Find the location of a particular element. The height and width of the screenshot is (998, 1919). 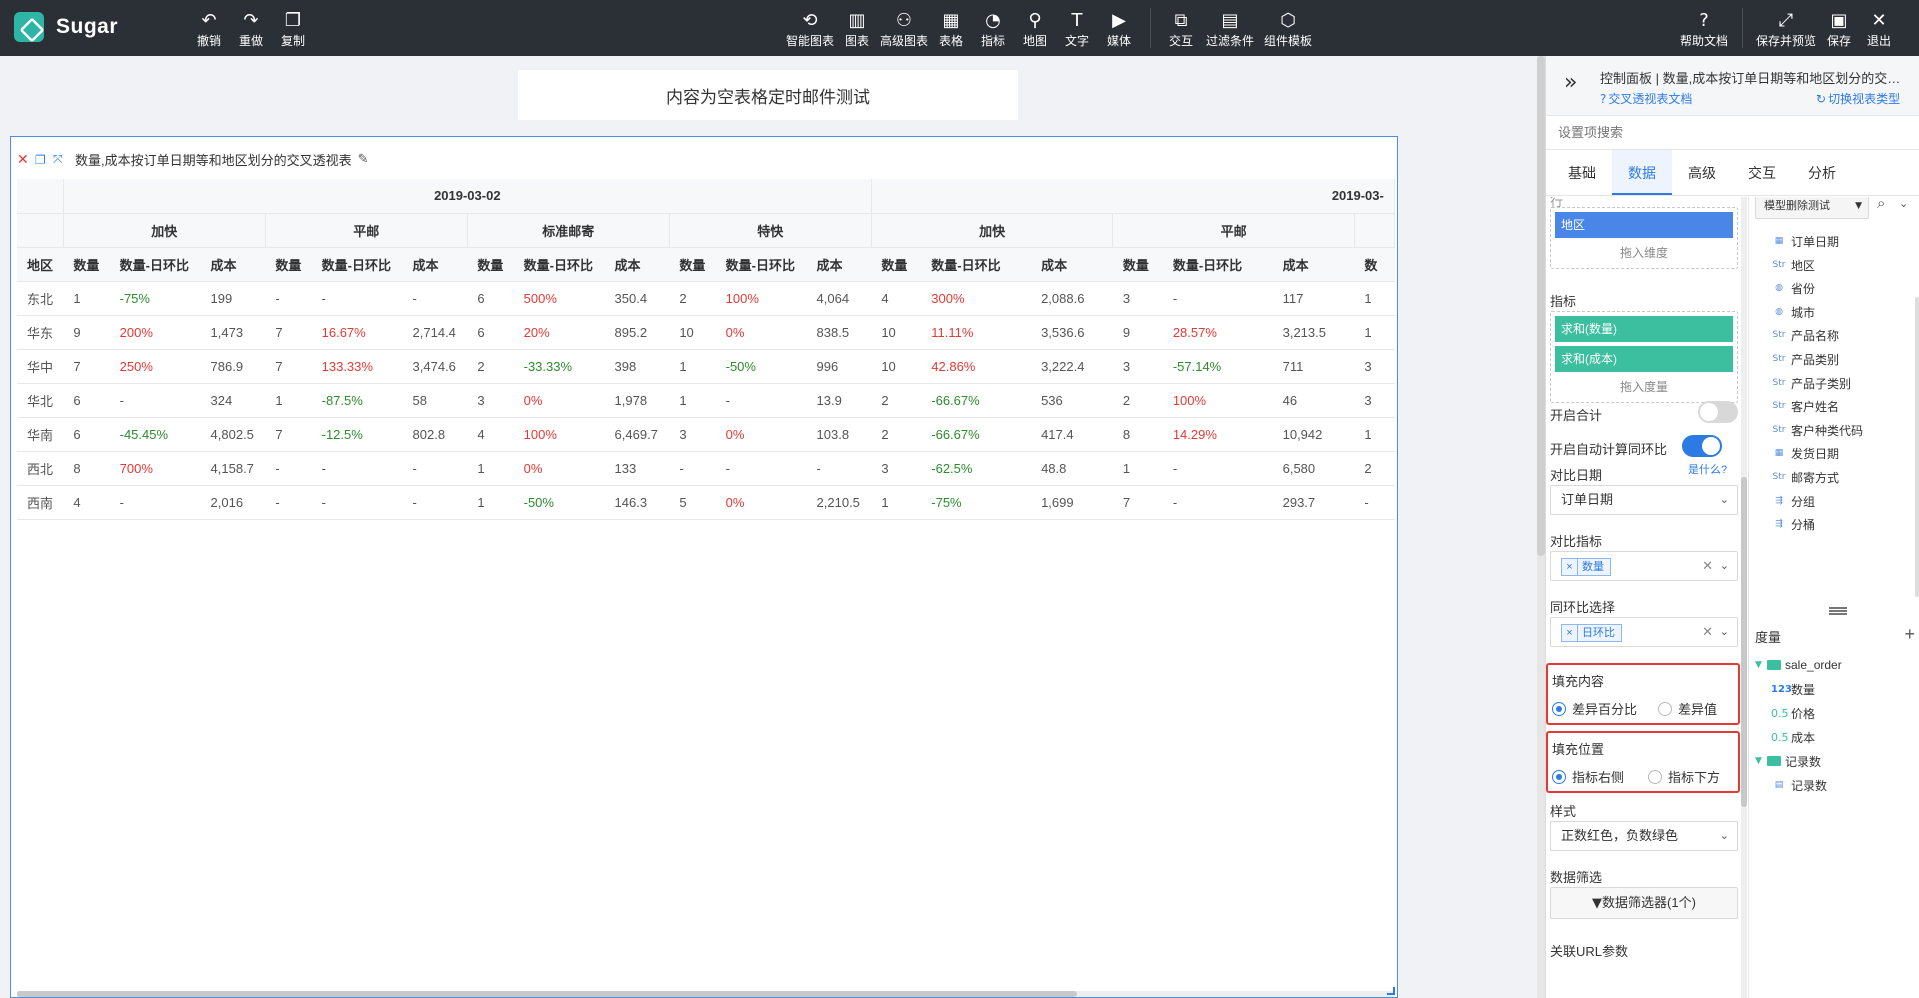

chevron-down-icon: ⌄ is located at coordinates (1903, 203).